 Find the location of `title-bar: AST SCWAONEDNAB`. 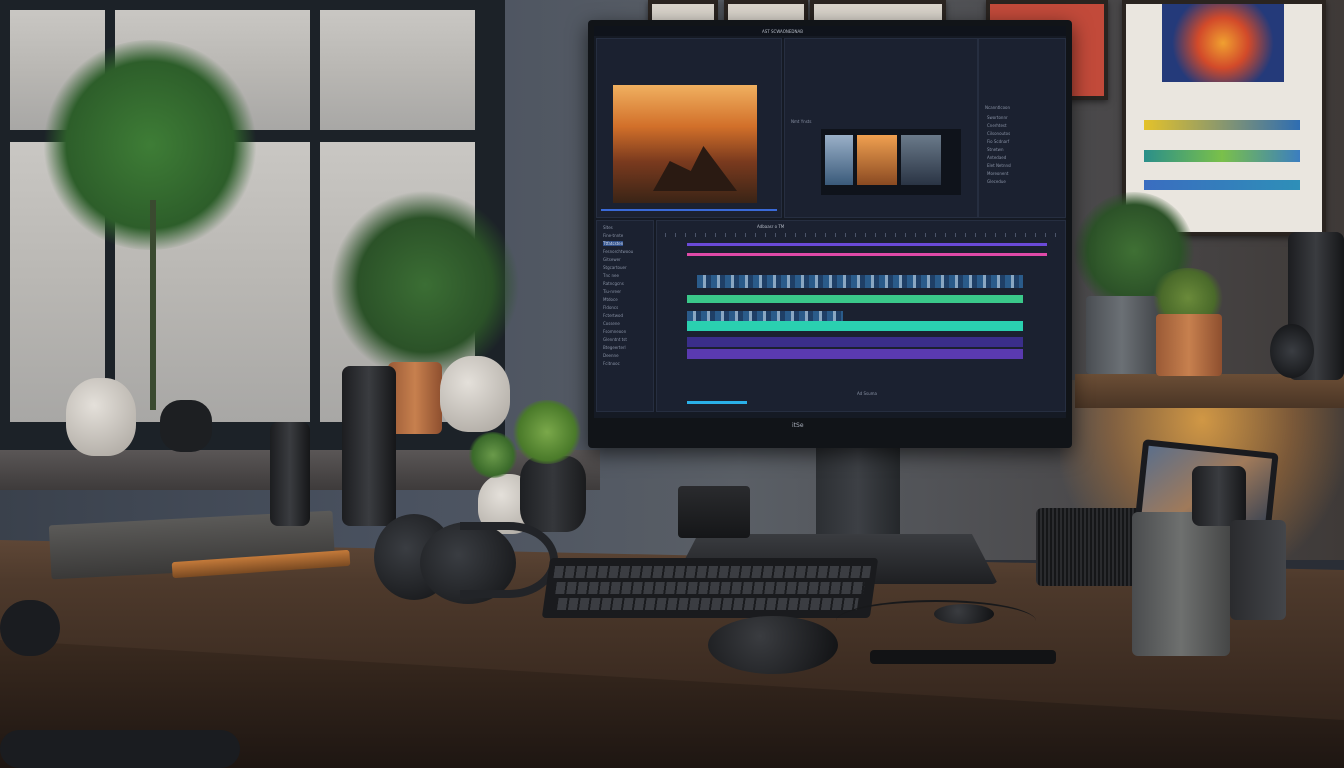

title-bar: AST SCWAONEDNAB is located at coordinates (830, 31).